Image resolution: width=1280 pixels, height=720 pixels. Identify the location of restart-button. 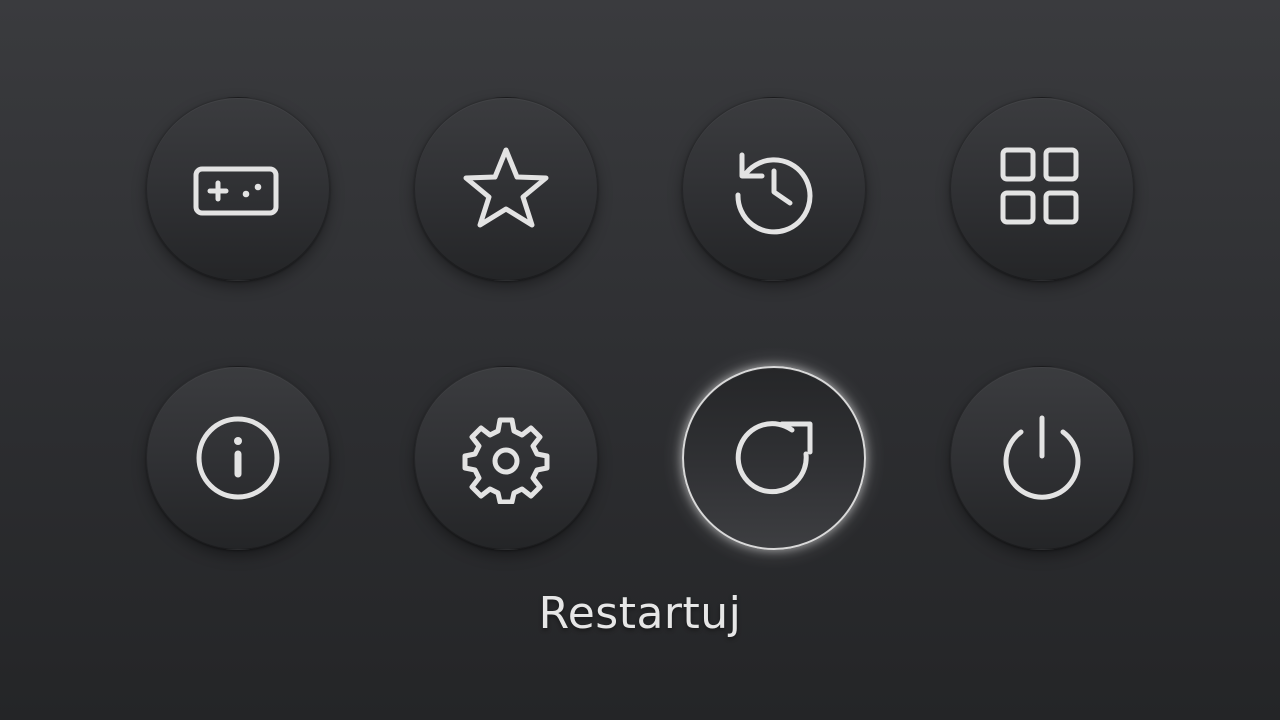
(774, 458).